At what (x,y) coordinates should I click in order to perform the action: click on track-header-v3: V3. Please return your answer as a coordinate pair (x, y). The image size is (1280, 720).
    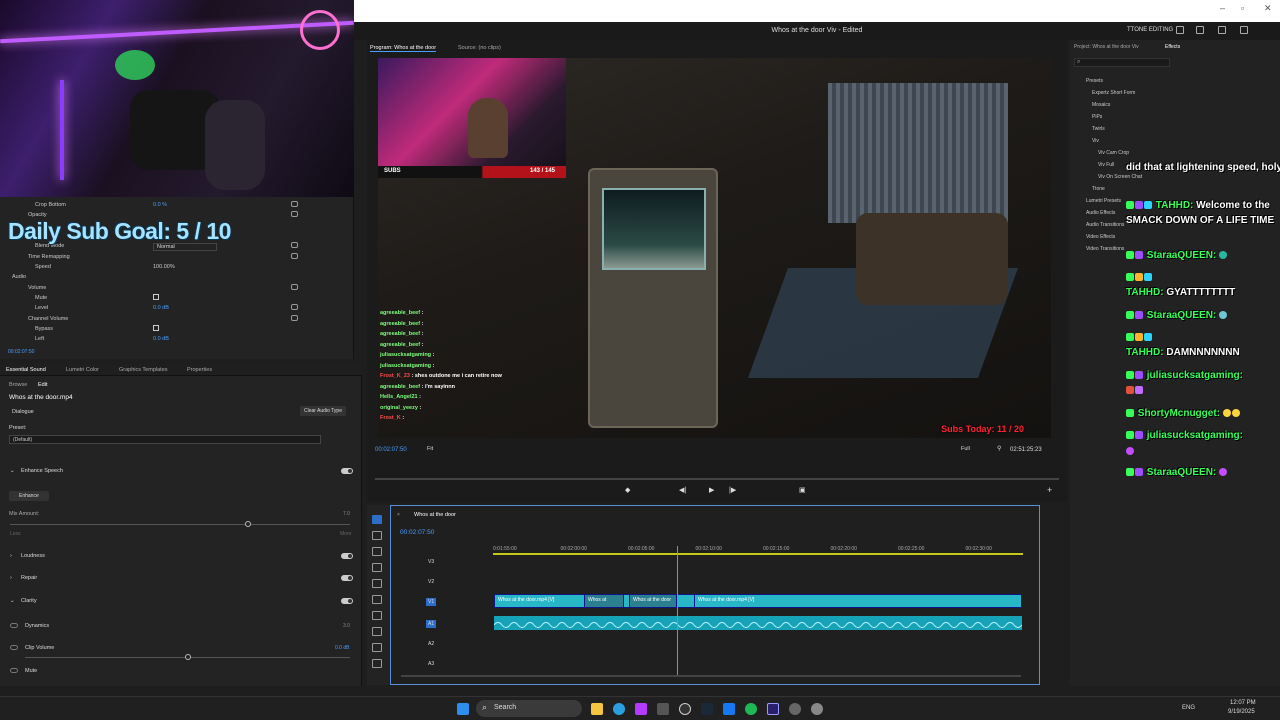
    Looking at the image, I should click on (431, 562).